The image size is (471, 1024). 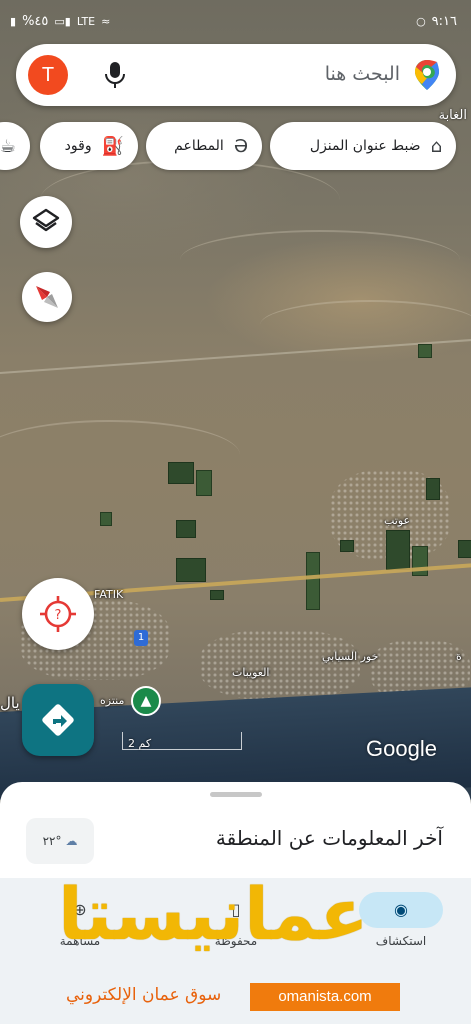 I want to click on search-bar: T البحث هنا, so click(x=236, y=75).